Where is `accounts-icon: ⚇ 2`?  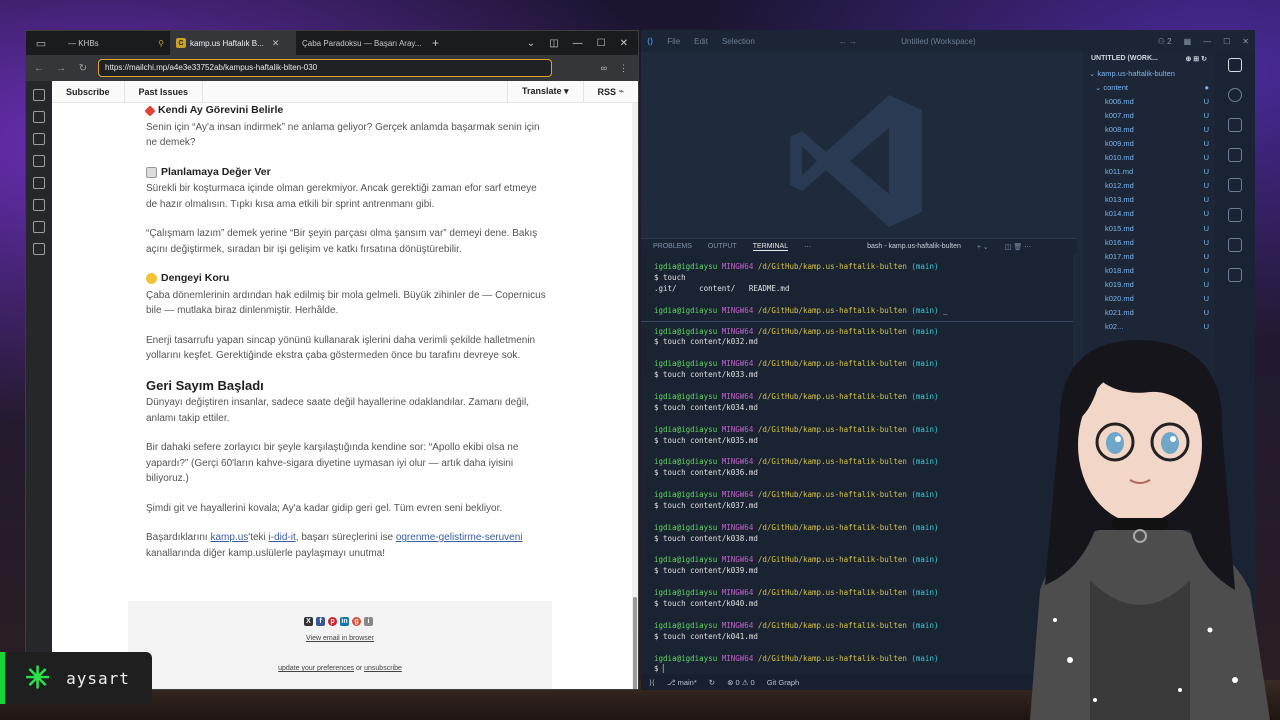 accounts-icon: ⚇ 2 is located at coordinates (1165, 41).